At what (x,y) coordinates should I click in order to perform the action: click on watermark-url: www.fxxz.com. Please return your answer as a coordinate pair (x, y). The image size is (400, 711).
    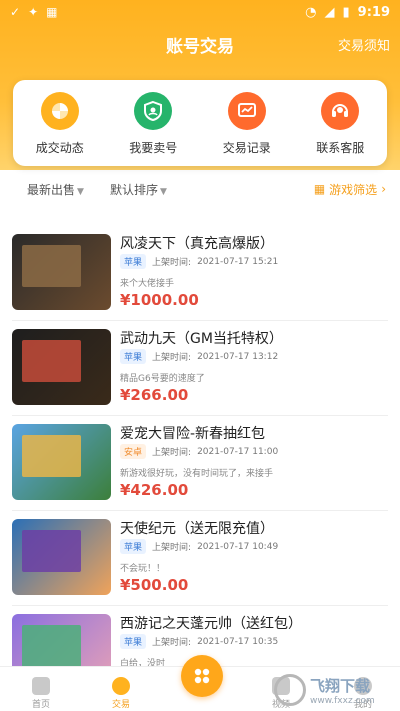
    Looking at the image, I should click on (342, 700).